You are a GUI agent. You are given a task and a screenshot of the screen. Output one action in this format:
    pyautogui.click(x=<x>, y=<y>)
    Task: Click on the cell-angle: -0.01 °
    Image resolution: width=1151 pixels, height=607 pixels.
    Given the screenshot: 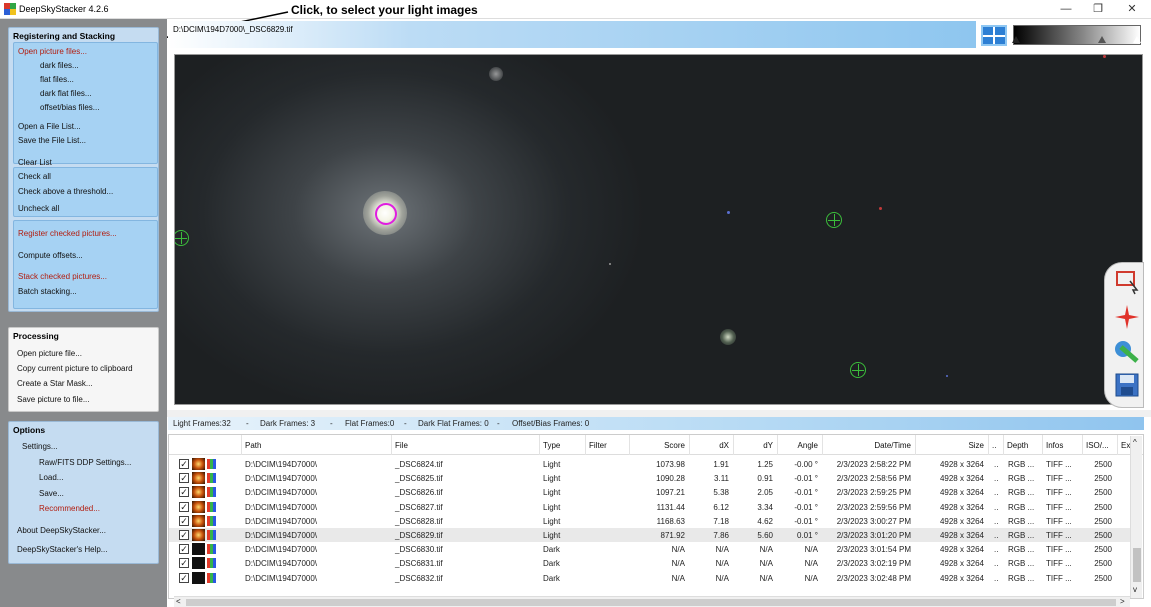 What is the action you would take?
    pyautogui.click(x=806, y=521)
    